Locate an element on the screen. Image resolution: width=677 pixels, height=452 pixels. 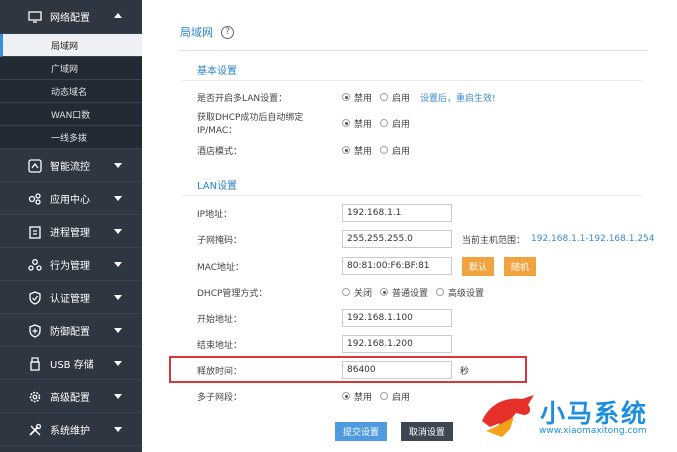
menu-label: 高级配置 is located at coordinates (70, 398).